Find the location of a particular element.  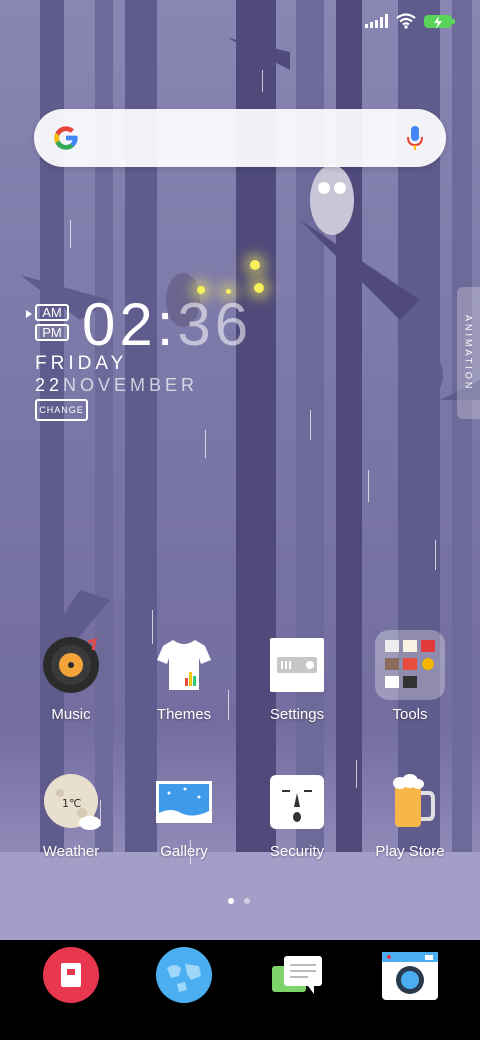

search-bar is located at coordinates (240, 138).